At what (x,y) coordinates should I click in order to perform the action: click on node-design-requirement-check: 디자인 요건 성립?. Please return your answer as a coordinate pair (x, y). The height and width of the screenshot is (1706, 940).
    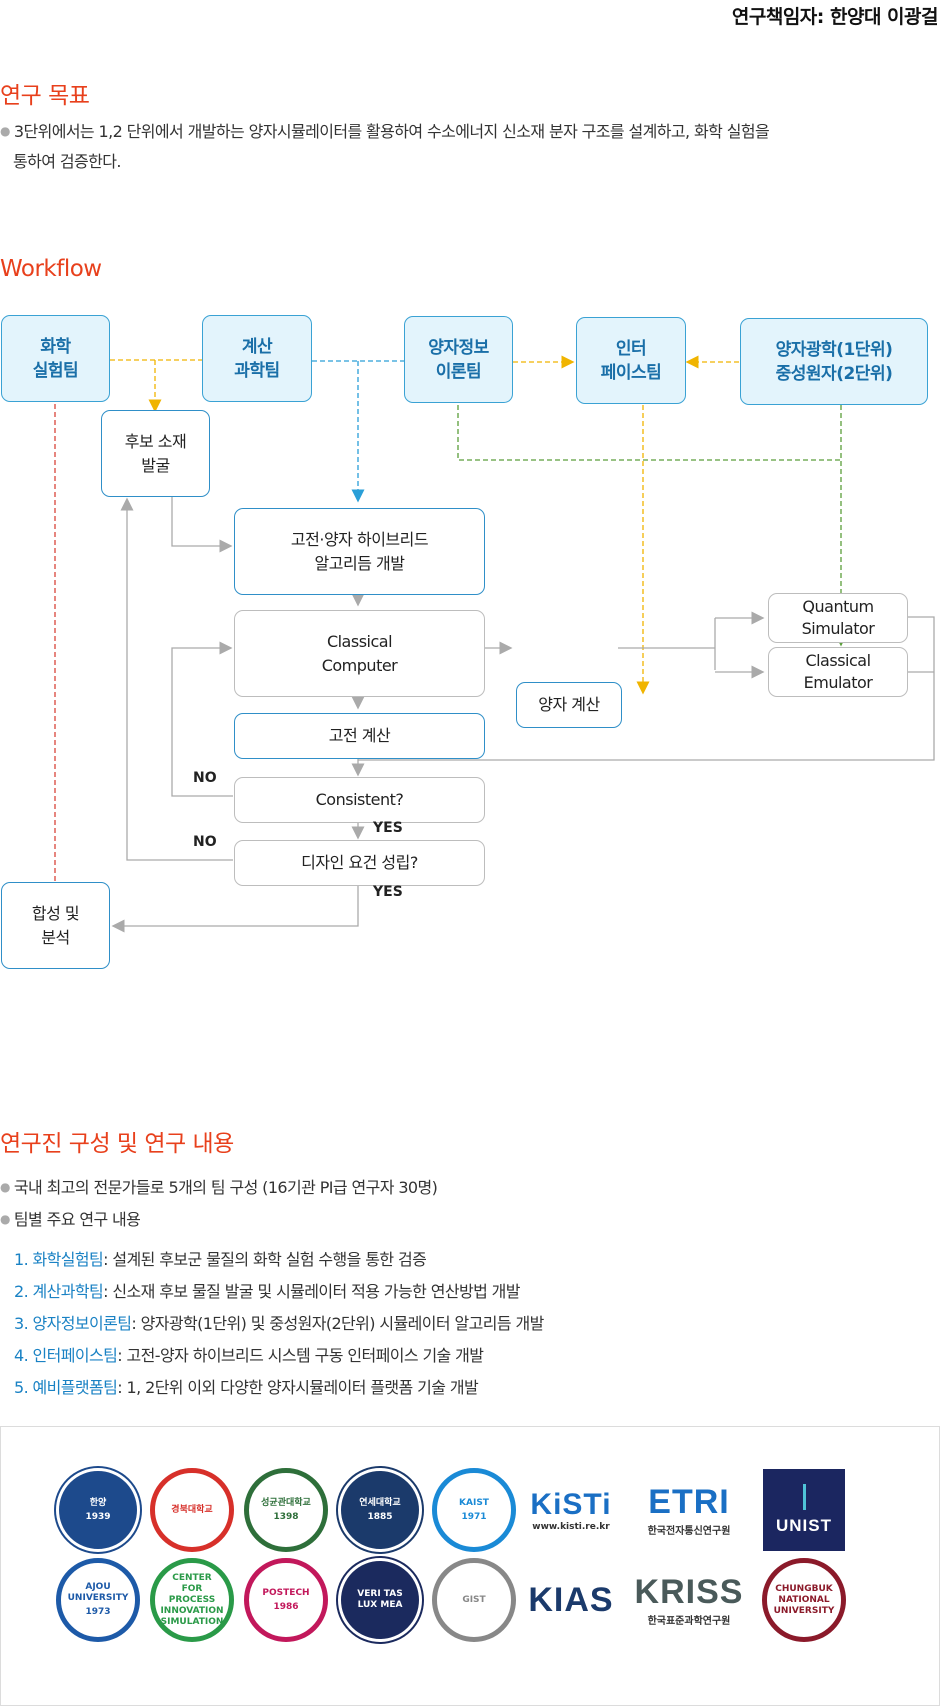
    Looking at the image, I should click on (359, 863).